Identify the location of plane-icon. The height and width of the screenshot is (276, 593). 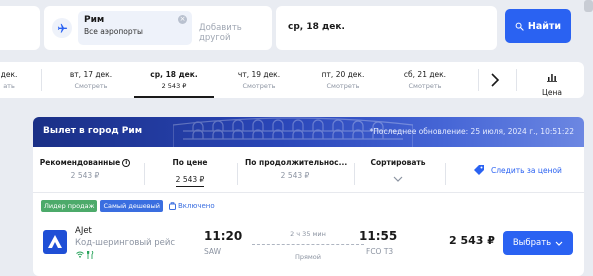
(62, 28).